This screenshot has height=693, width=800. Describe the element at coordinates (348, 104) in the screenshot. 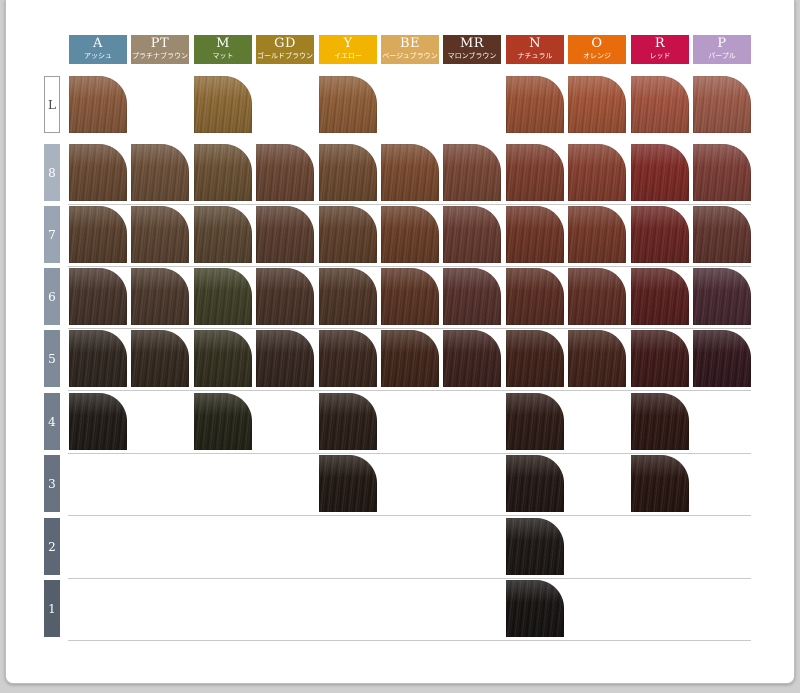

I see `swatch-y-l` at that location.